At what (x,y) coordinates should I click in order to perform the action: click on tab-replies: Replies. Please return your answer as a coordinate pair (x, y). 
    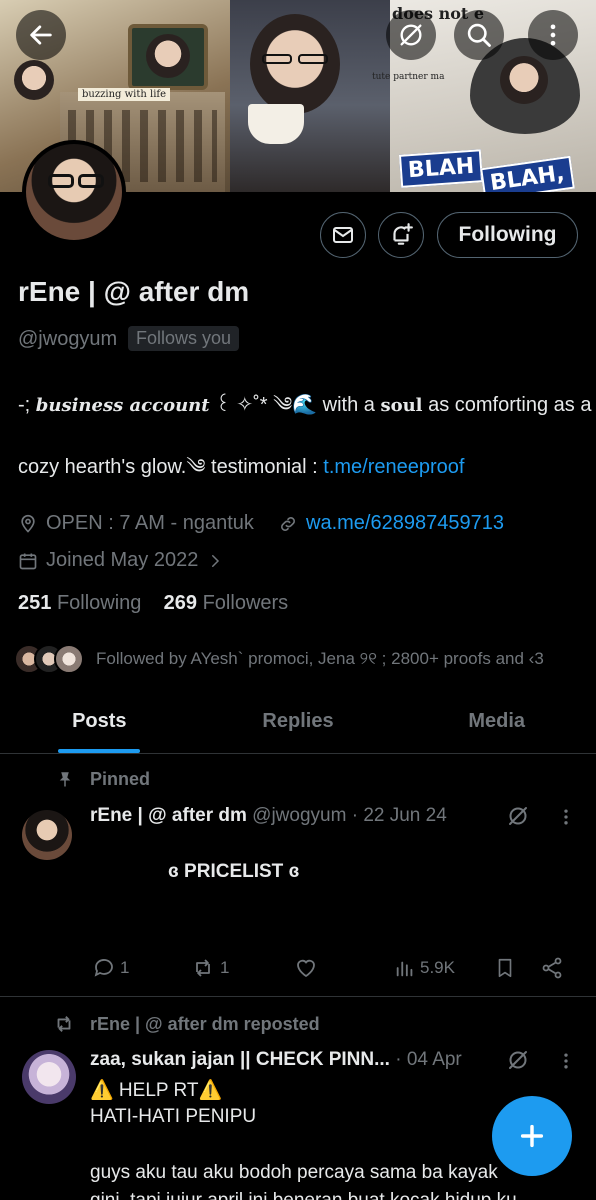
    Looking at the image, I should click on (298, 721).